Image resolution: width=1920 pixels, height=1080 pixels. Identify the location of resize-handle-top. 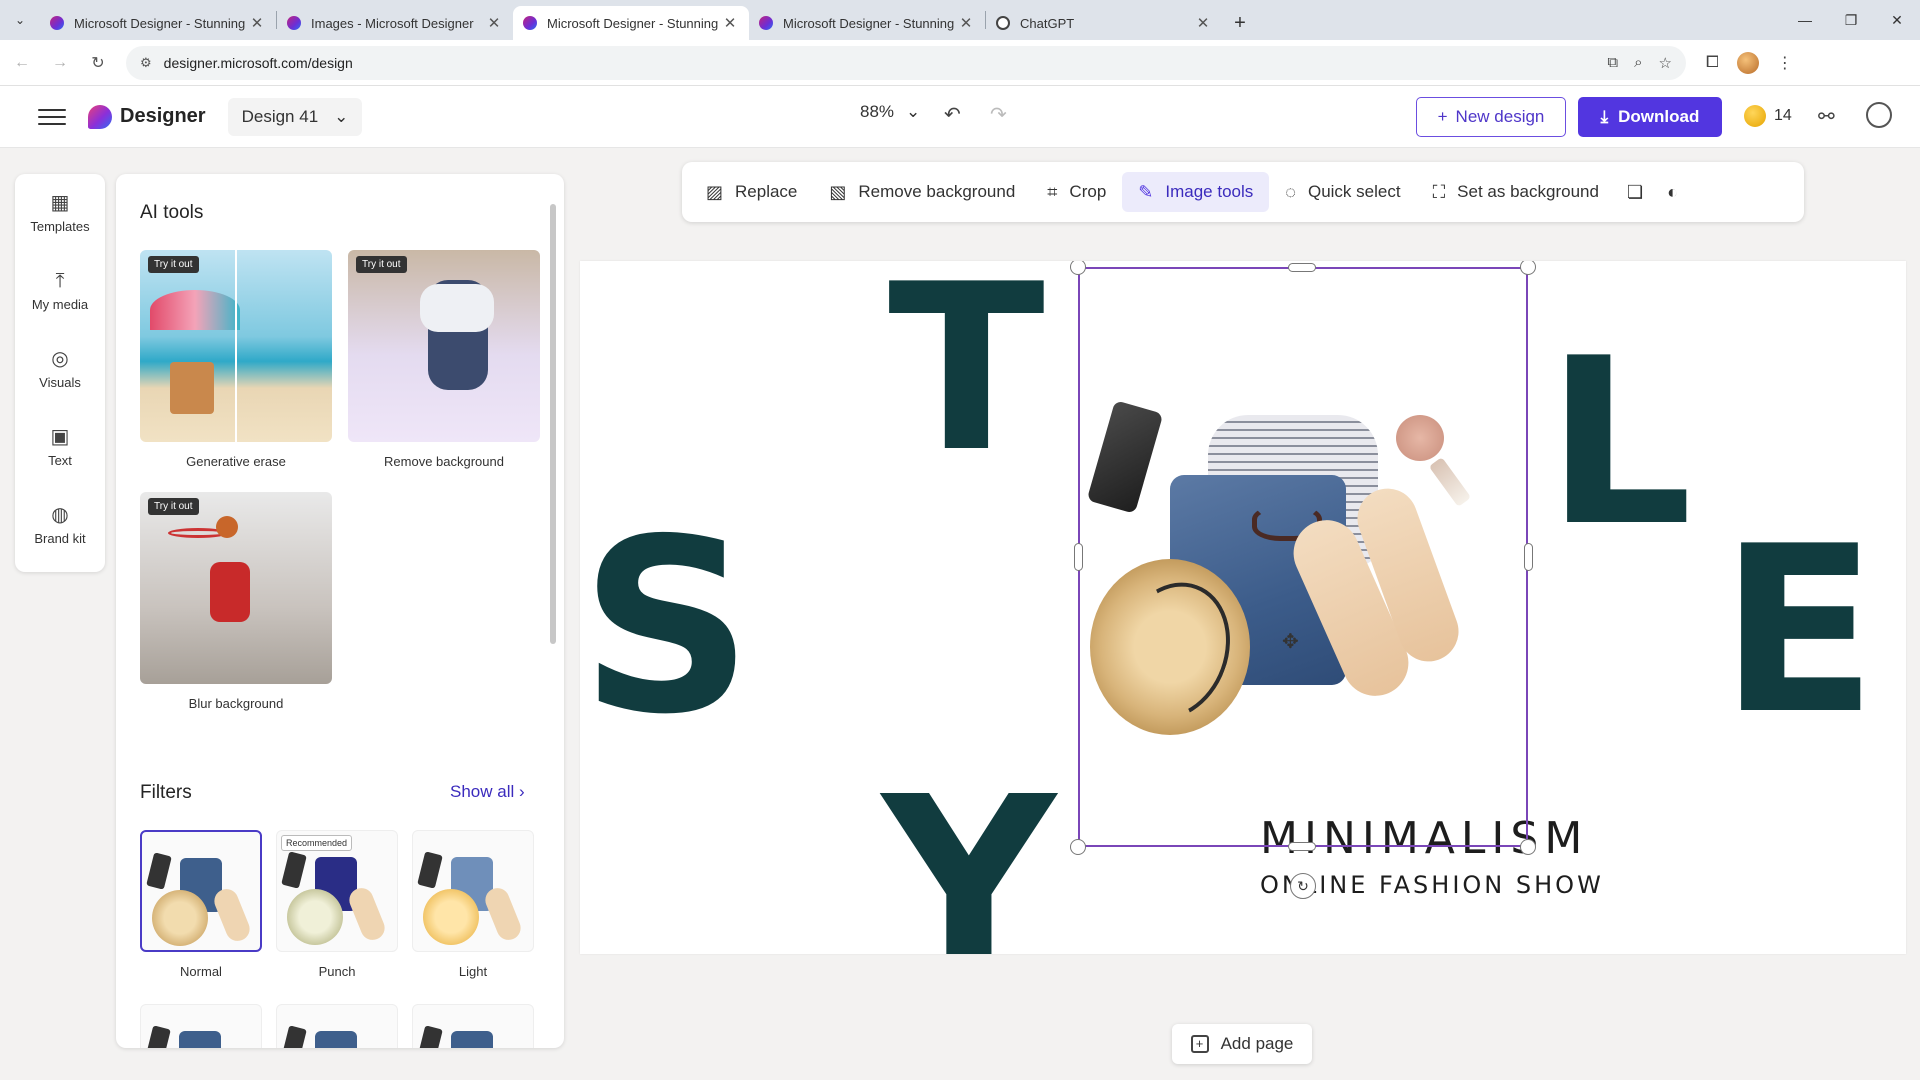
(1302, 267).